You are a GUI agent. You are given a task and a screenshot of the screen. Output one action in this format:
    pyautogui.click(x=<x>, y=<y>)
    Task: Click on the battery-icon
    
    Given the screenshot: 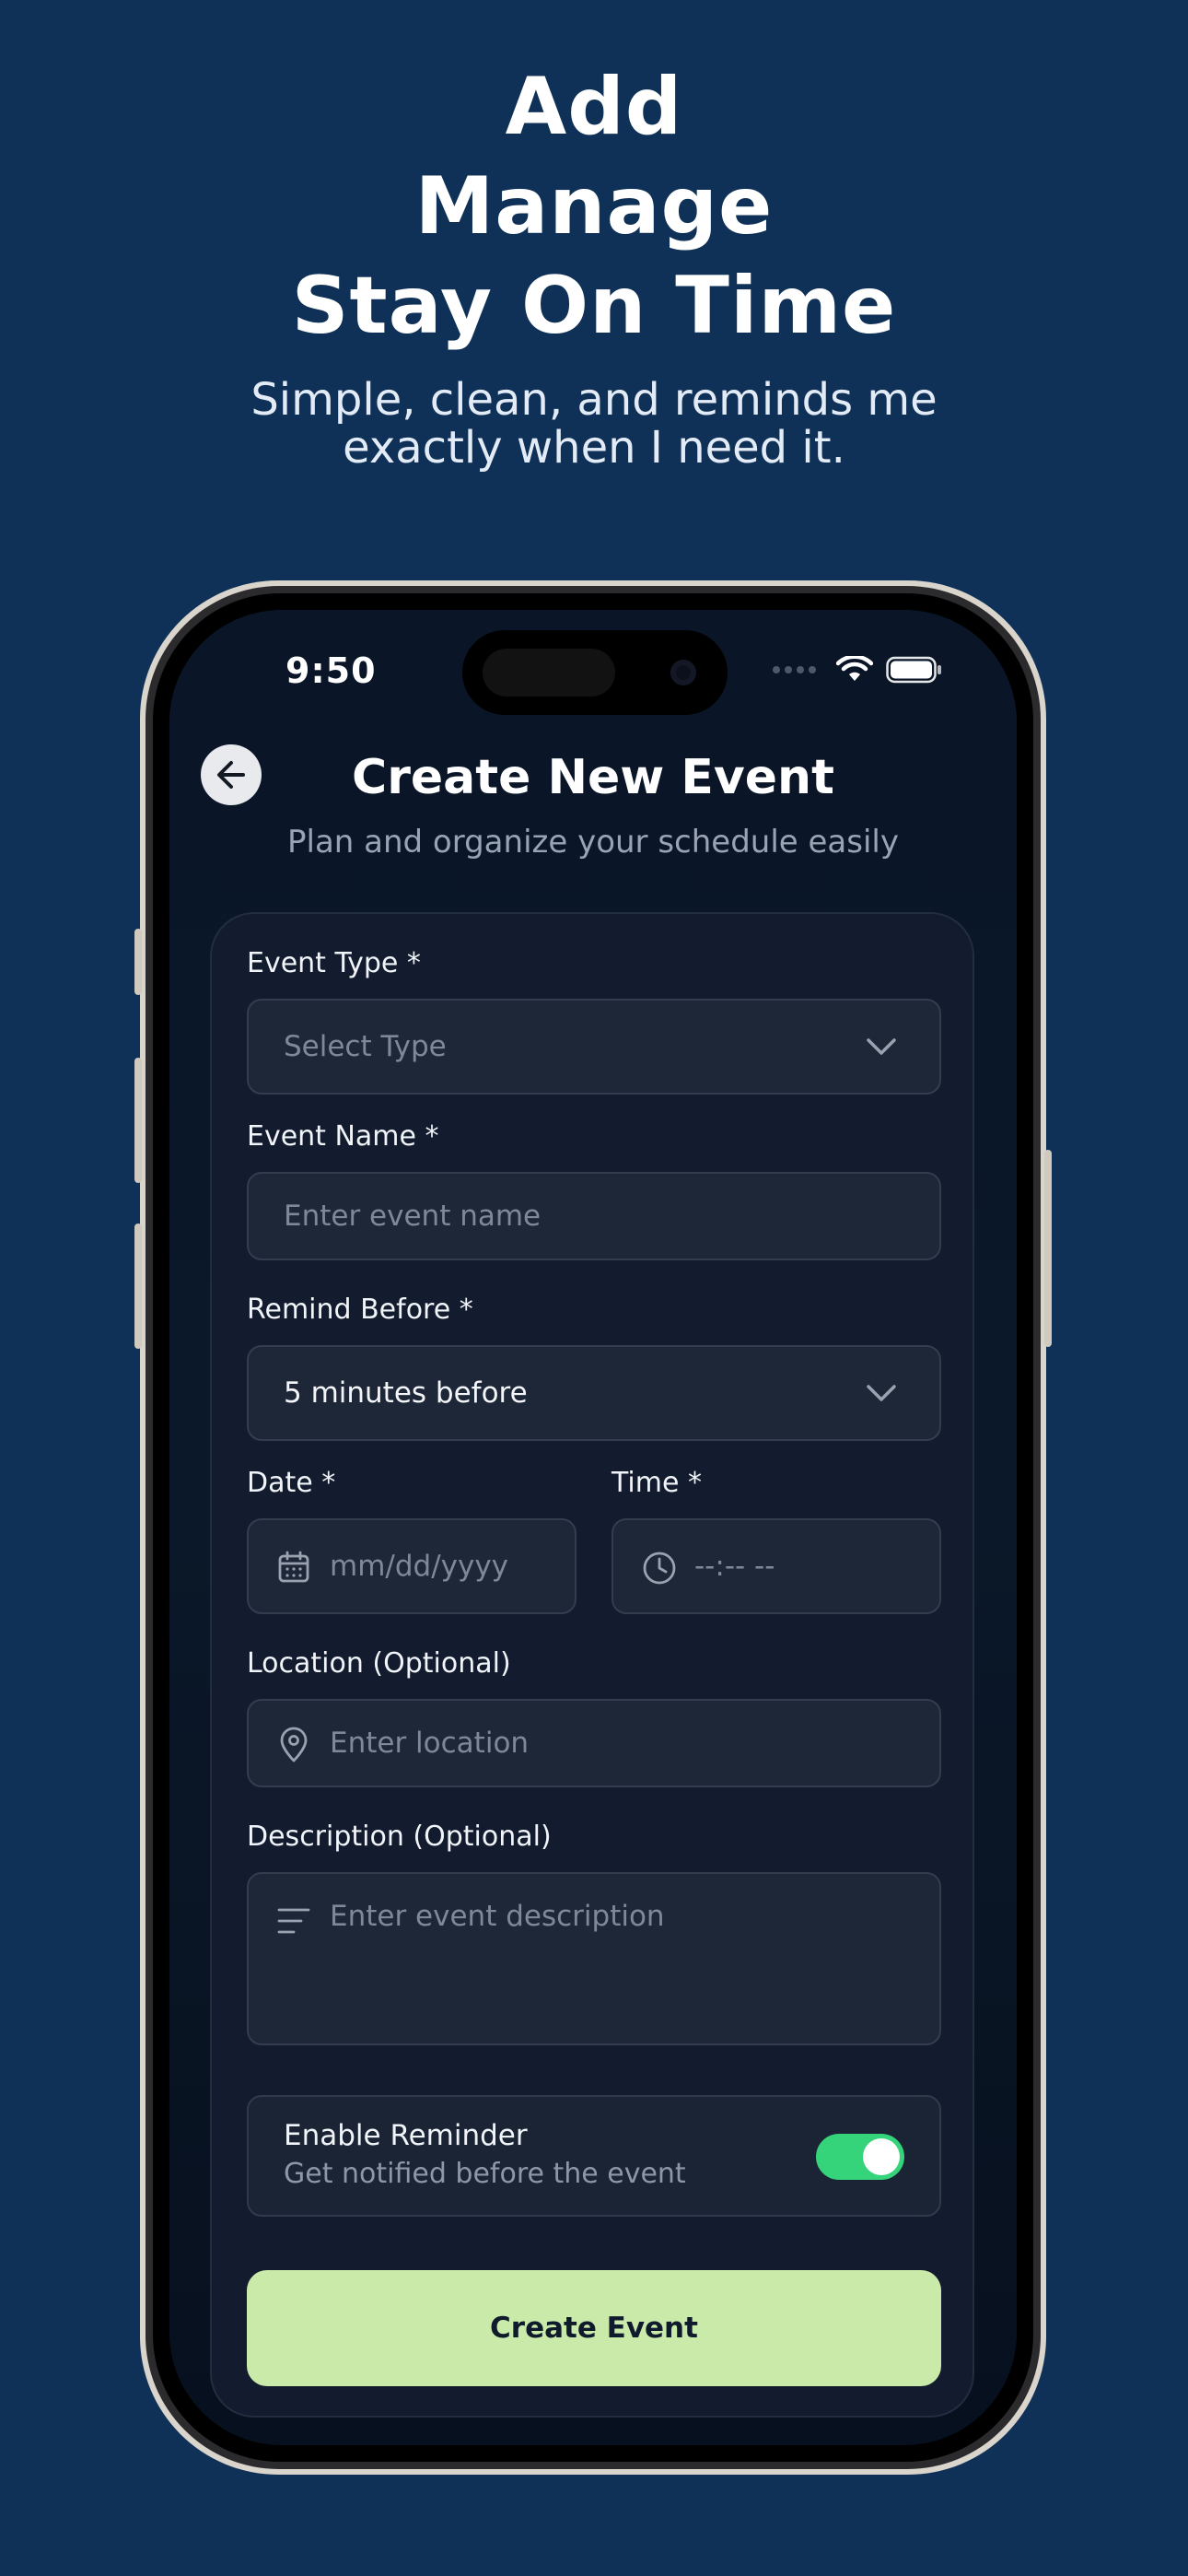 What is the action you would take?
    pyautogui.click(x=913, y=670)
    